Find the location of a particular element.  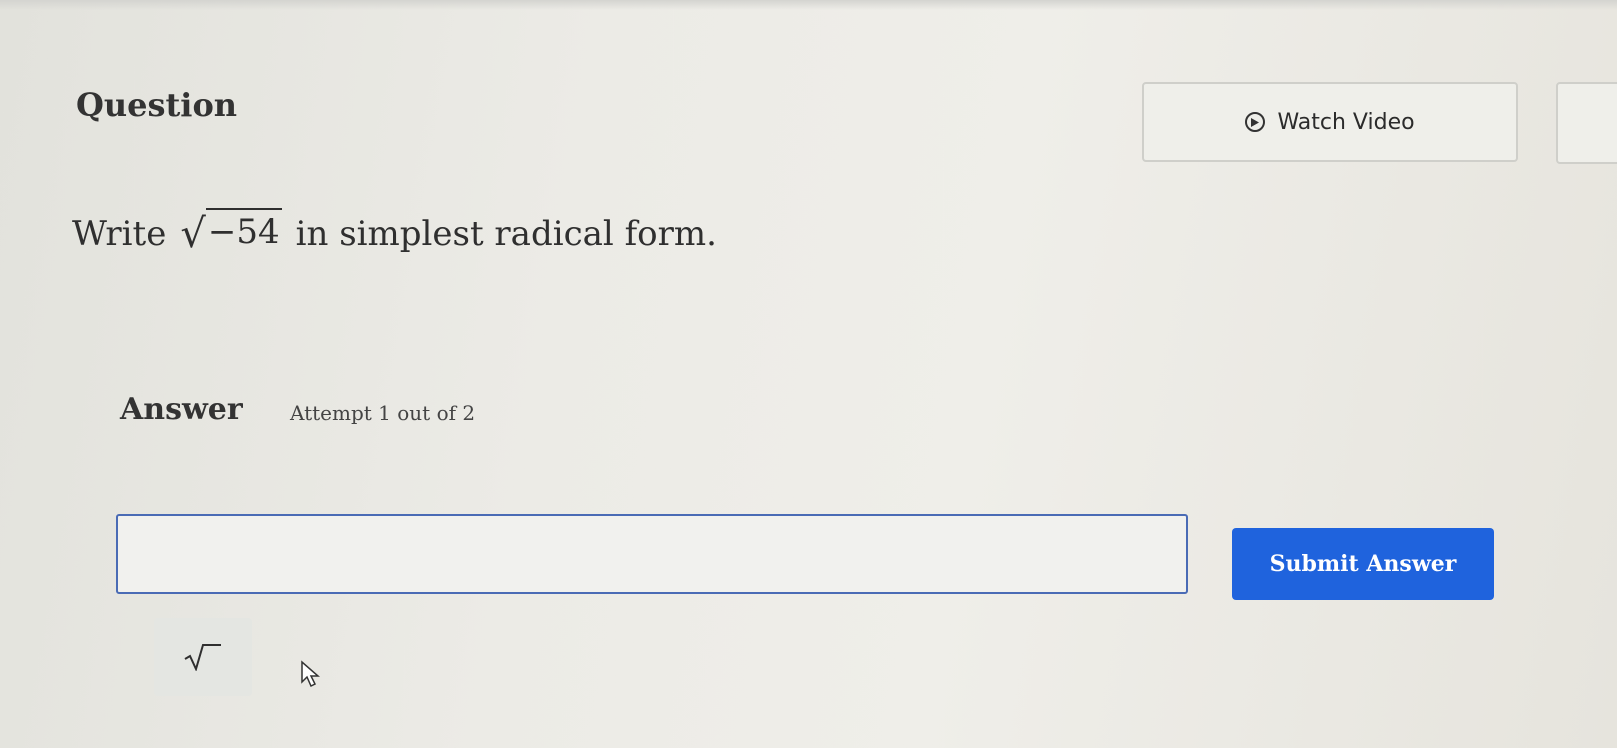

answer-heading: Answer is located at coordinates (181, 409).